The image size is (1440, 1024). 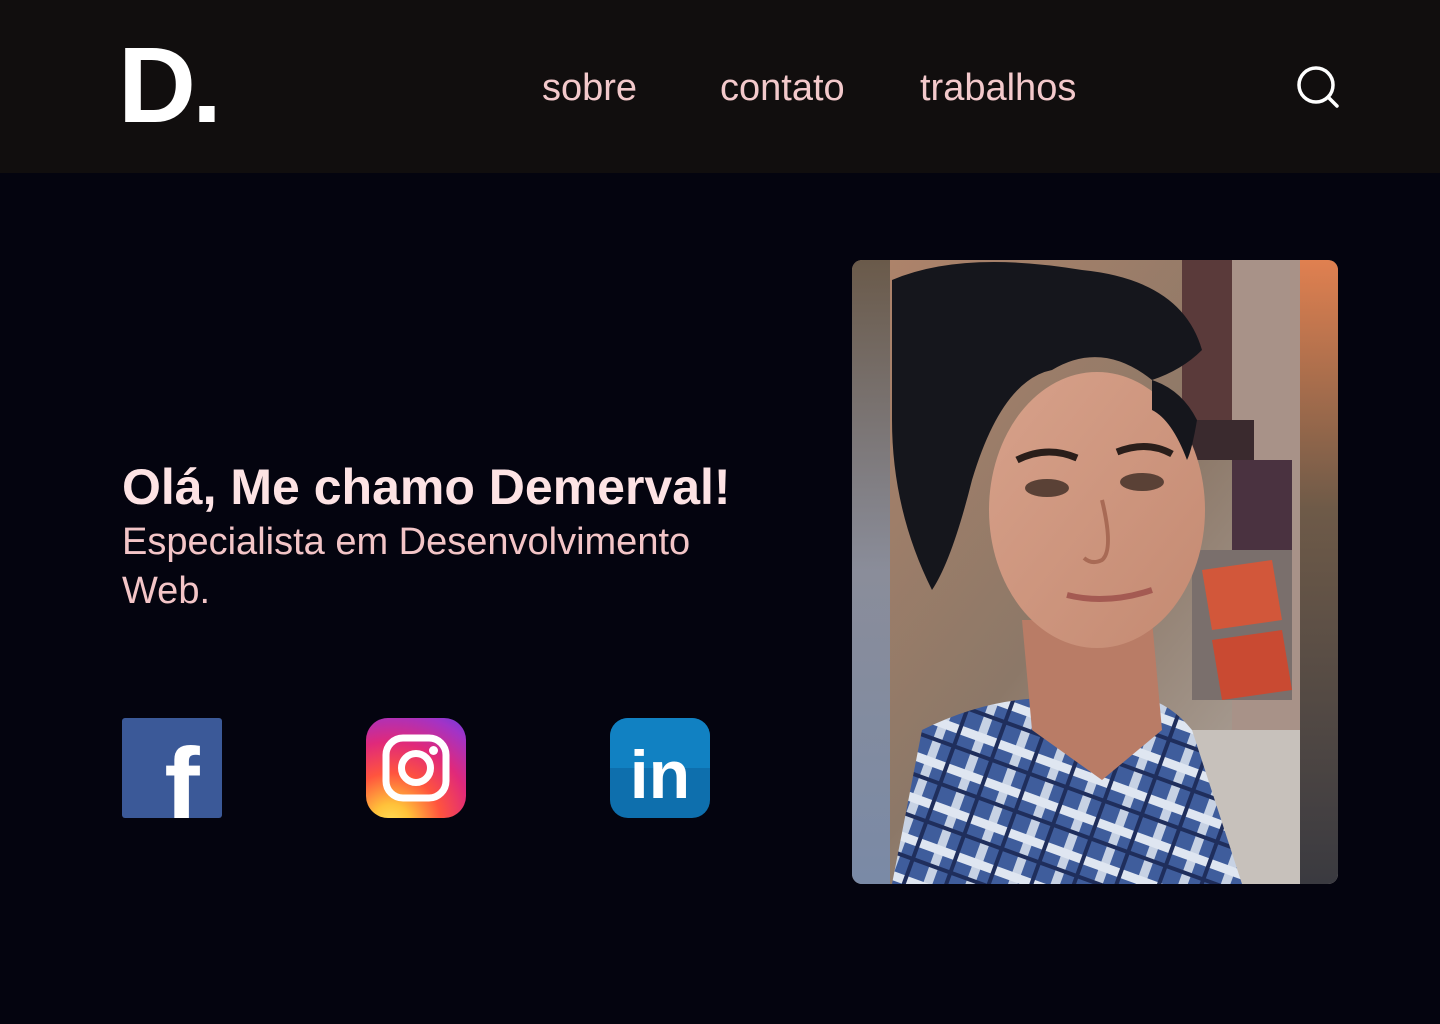 I want to click on nav-link-contato: contato, so click(x=782, y=88).